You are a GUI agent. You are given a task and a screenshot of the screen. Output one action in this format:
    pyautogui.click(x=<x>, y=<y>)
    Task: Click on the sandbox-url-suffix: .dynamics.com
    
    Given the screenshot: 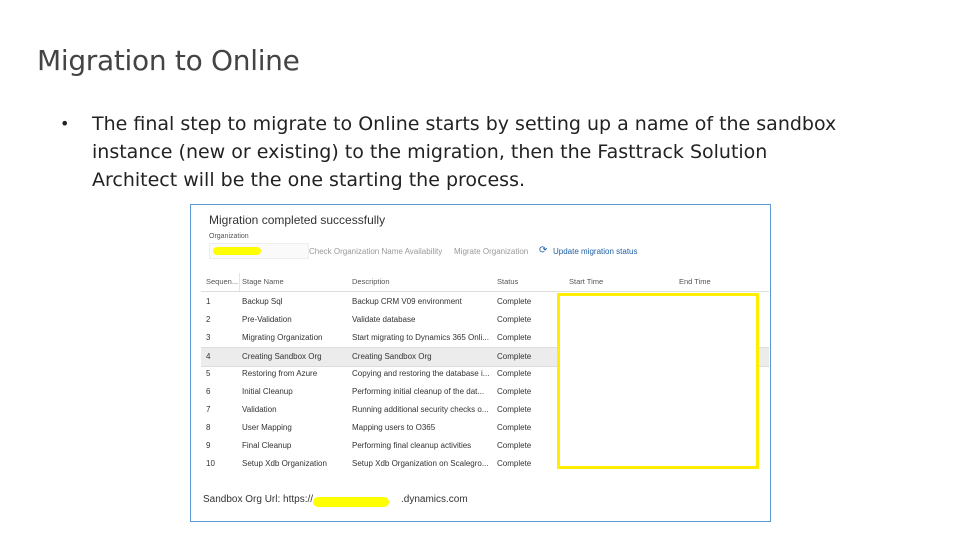 What is the action you would take?
    pyautogui.click(x=434, y=499)
    